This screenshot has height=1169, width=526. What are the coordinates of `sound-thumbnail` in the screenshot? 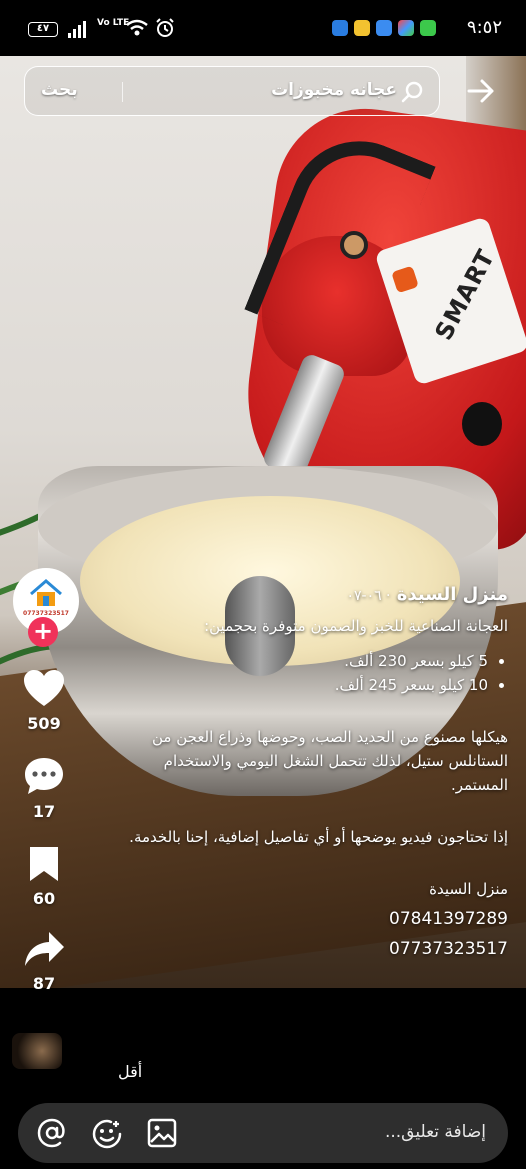 It's located at (37, 1051).